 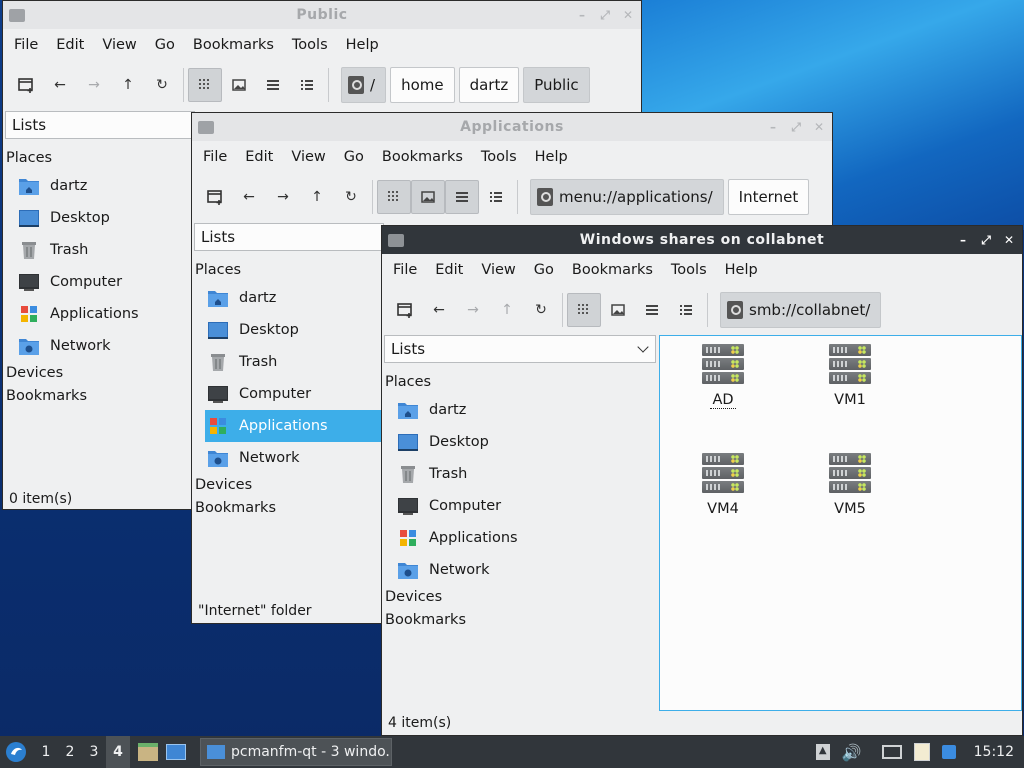 I want to click on server-item: VM1, so click(x=850, y=376).